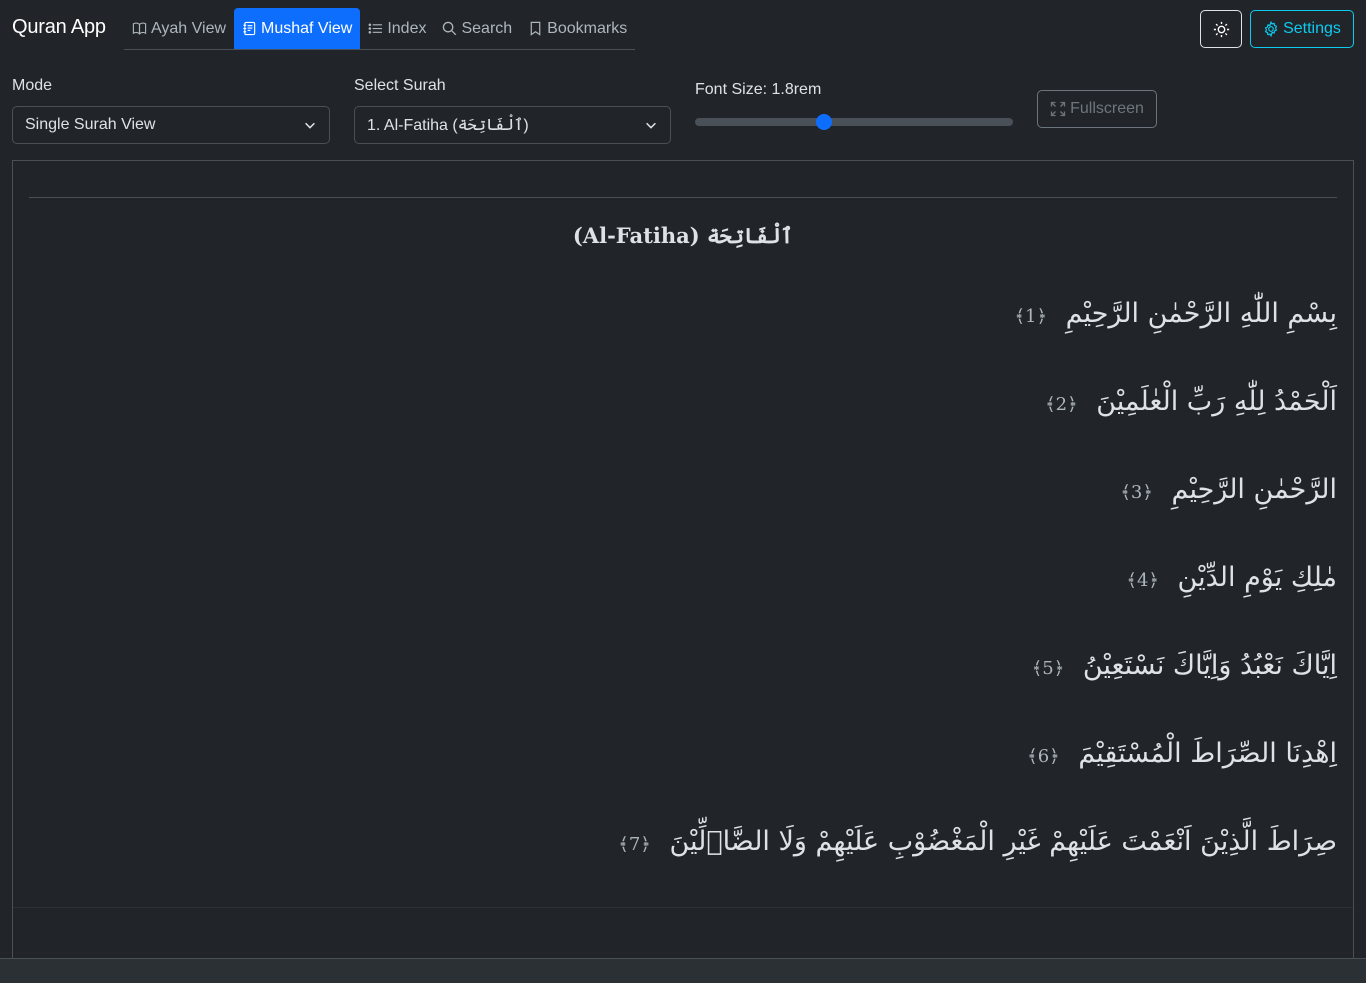 The width and height of the screenshot is (1366, 983). I want to click on ayah-text: اَلْحَمْدُ لِلّٰهِ رَبِّ الْعٰلَمِيْنَ, so click(1216, 401).